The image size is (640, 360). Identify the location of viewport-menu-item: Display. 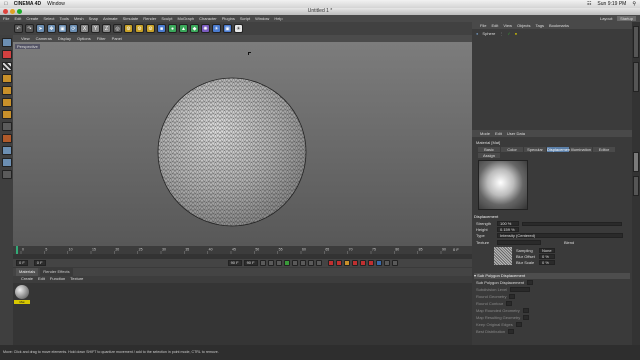
(64, 38).